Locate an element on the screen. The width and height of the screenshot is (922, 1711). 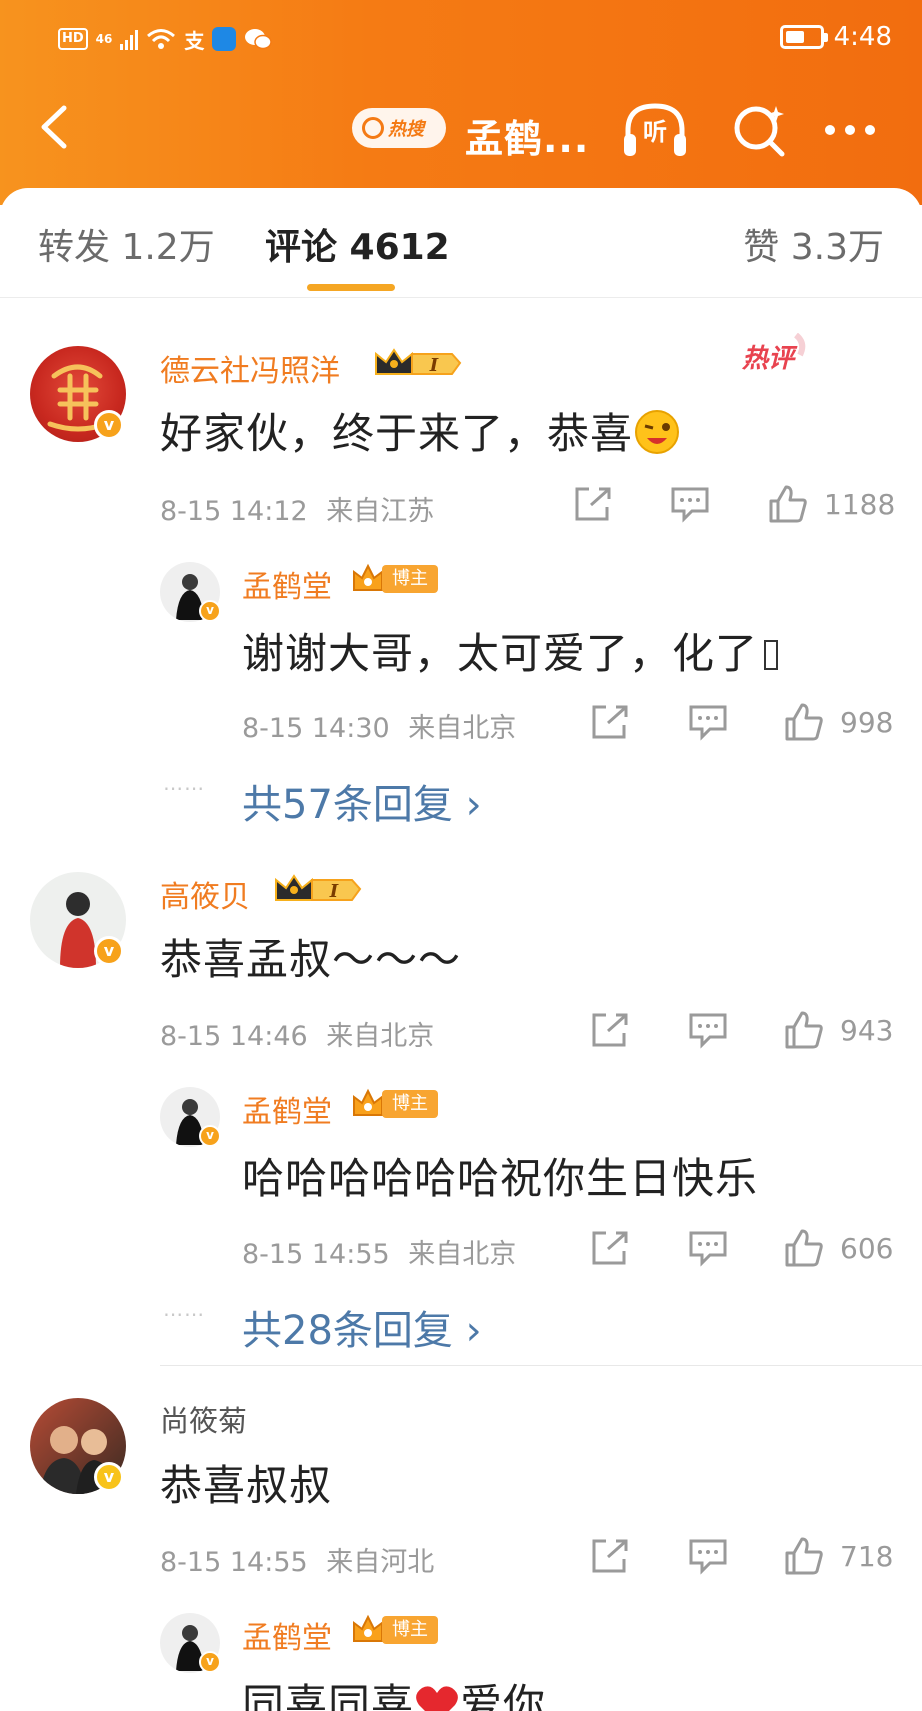
hot-comment-badge: 热评 is located at coordinates (773, 353).